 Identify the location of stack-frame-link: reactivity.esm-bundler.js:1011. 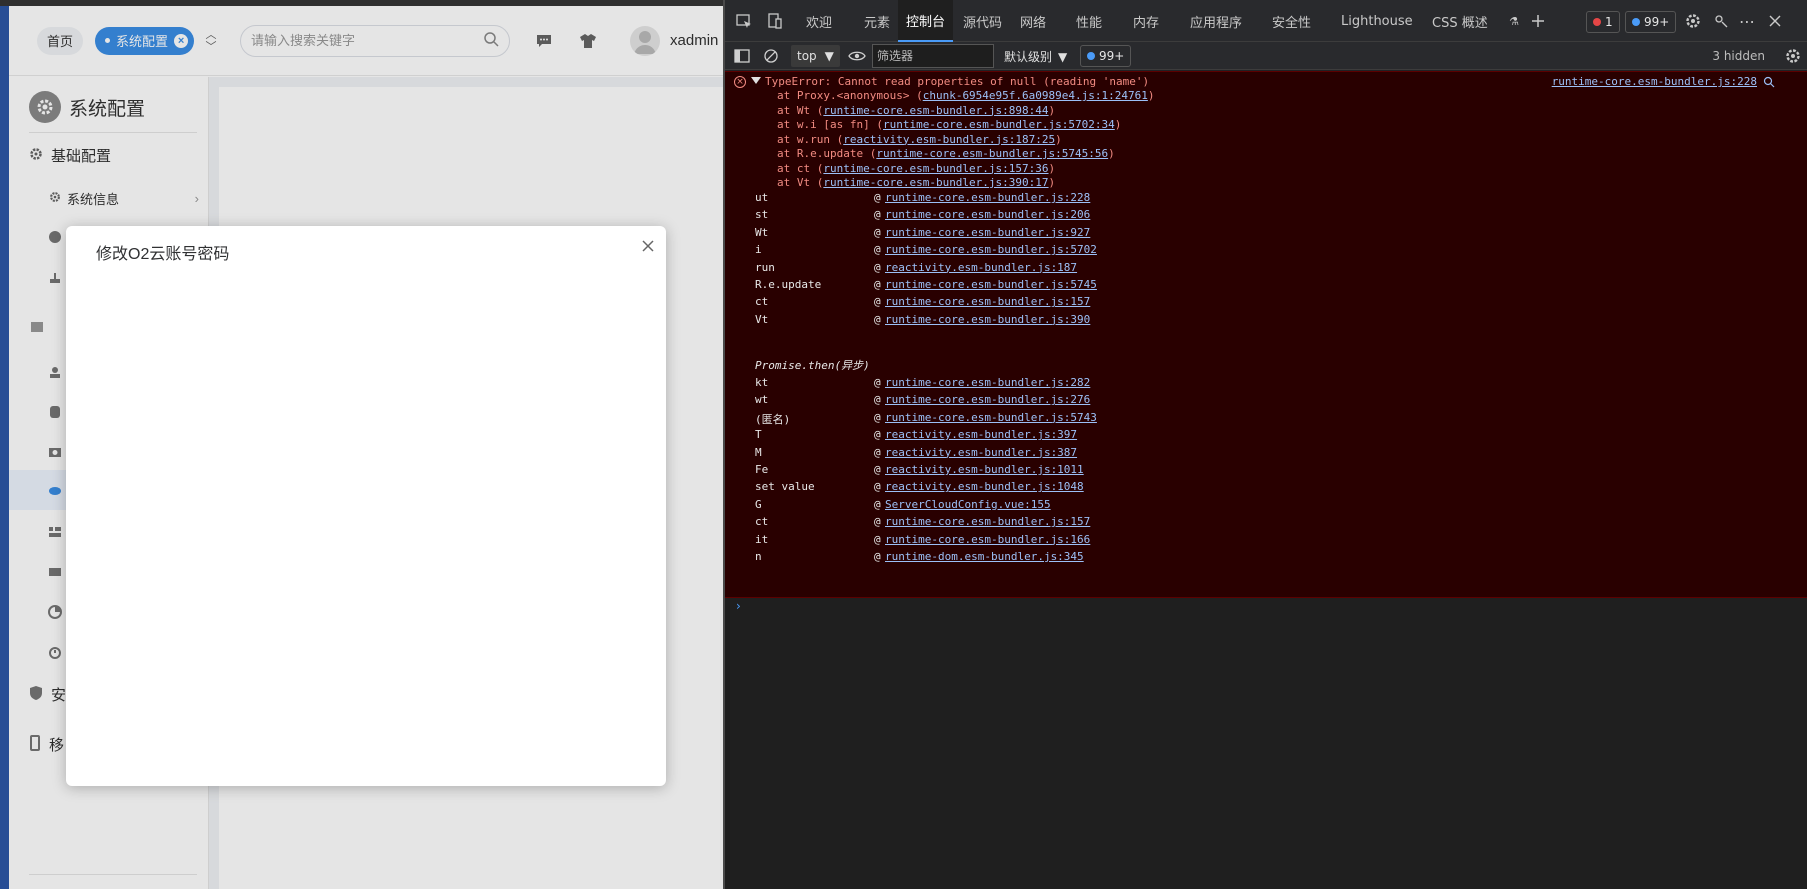
(984, 469).